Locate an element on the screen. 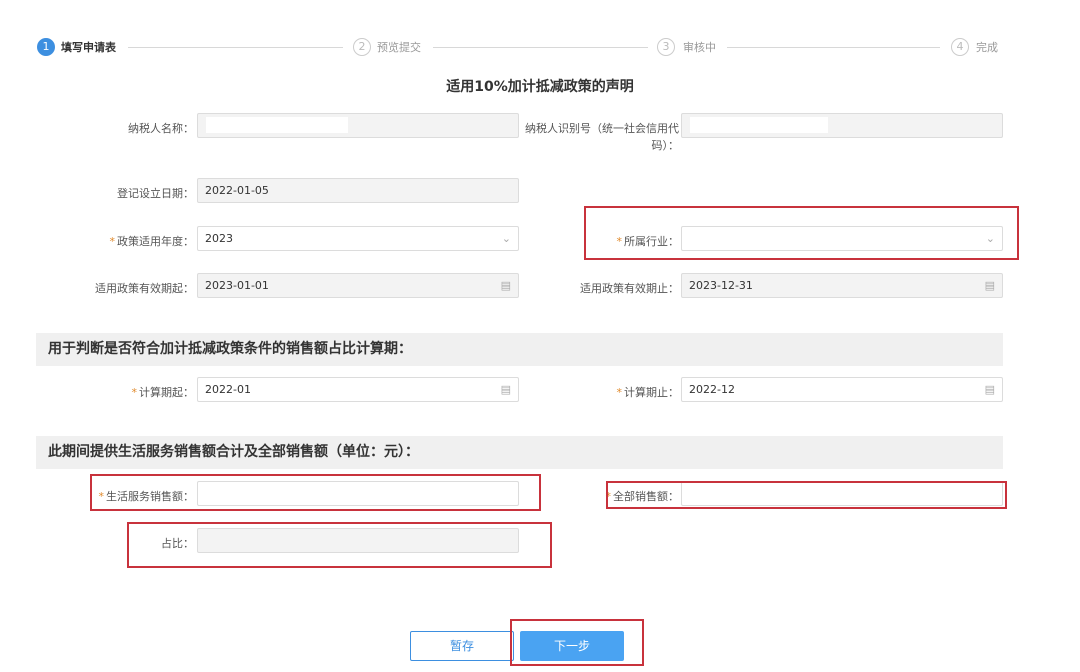 The image size is (1080, 672). calc-from-value: 2022-01 is located at coordinates (228, 389).